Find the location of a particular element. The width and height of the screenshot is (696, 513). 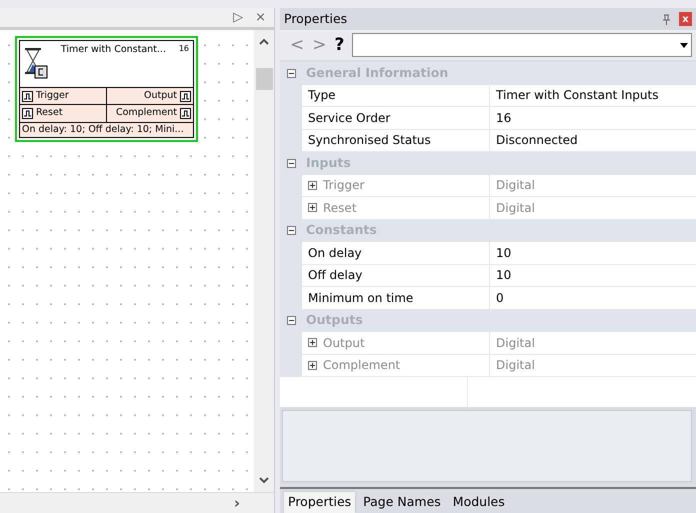

pin-icon is located at coordinates (666, 19).